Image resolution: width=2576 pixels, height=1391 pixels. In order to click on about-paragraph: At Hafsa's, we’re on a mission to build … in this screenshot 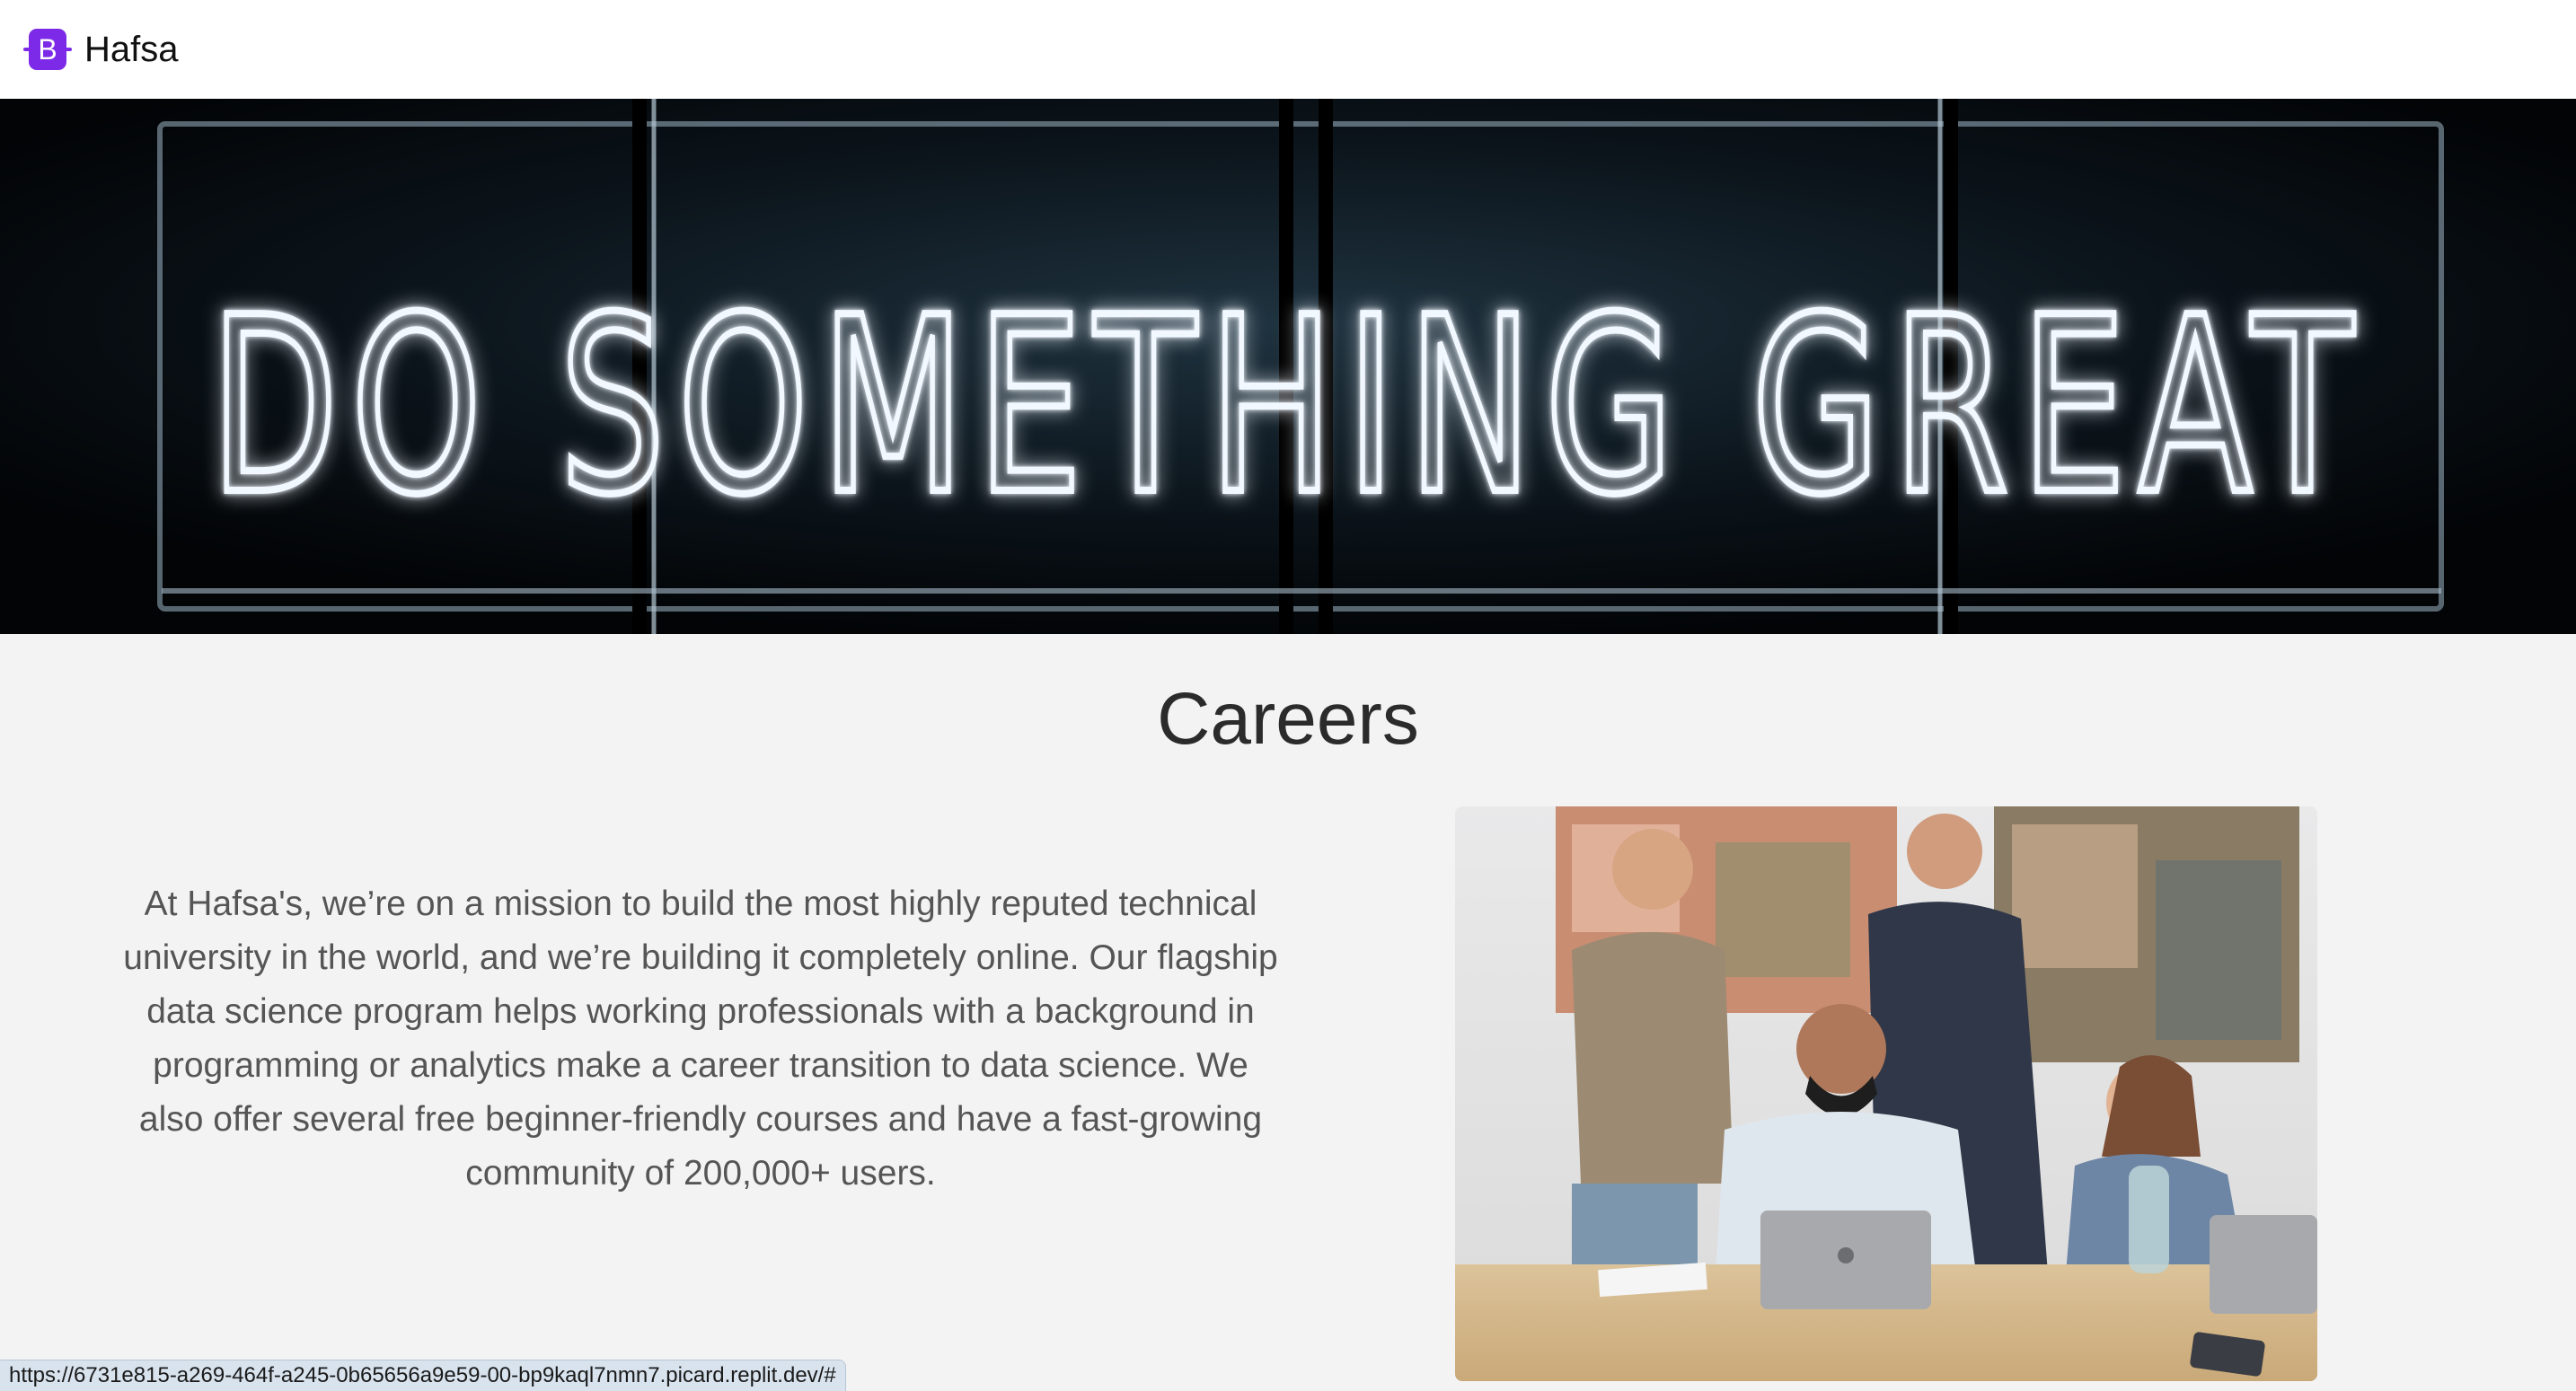, I will do `click(700, 1039)`.